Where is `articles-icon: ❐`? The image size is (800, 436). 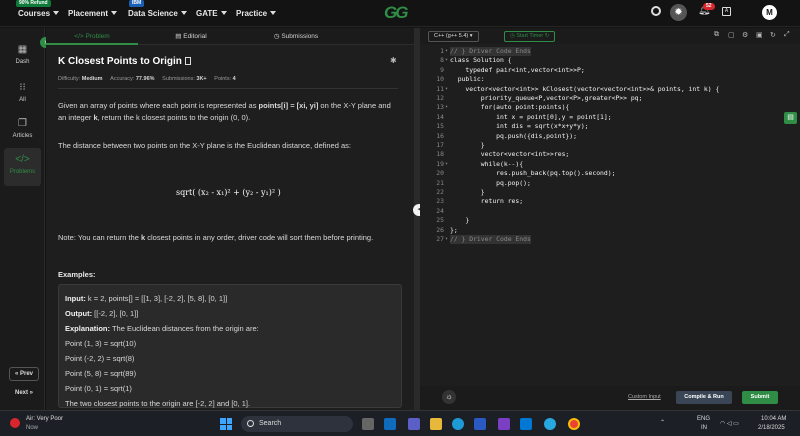
articles-icon: ❐ is located at coordinates (22, 123).